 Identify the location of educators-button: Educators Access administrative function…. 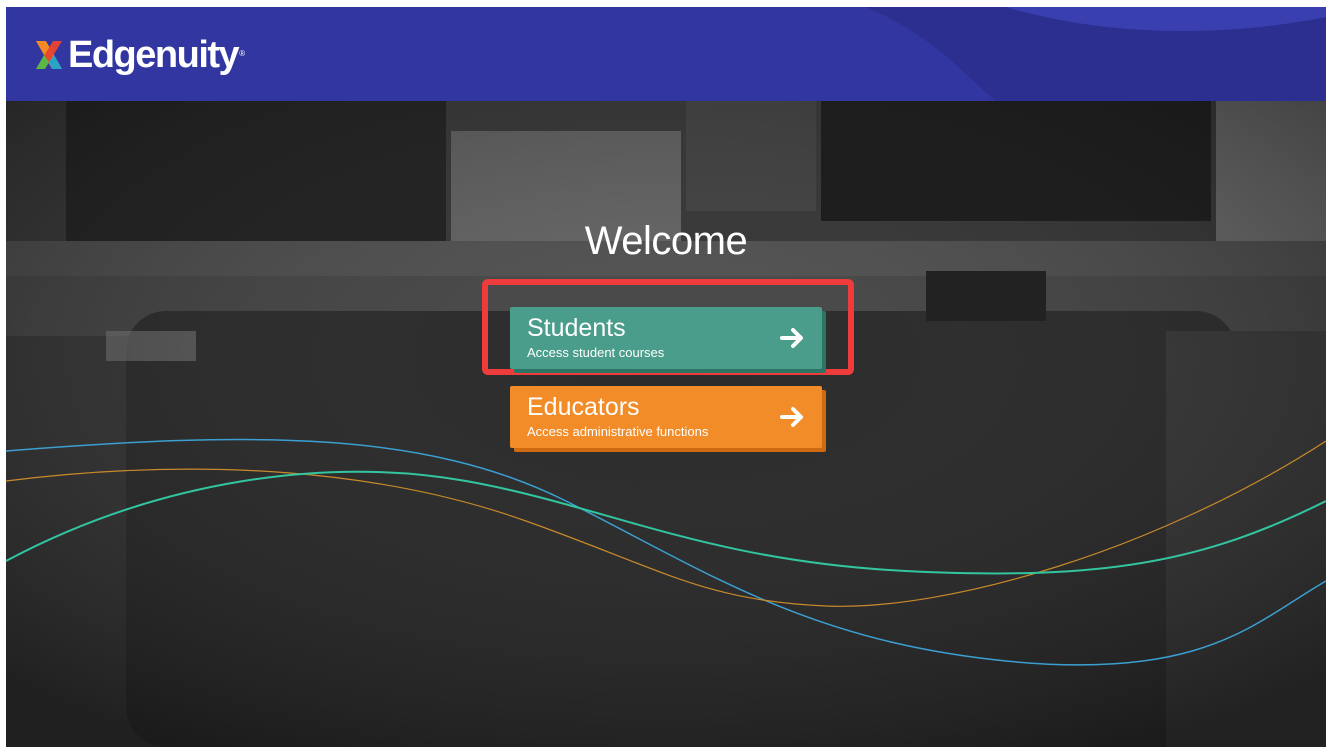
(666, 417).